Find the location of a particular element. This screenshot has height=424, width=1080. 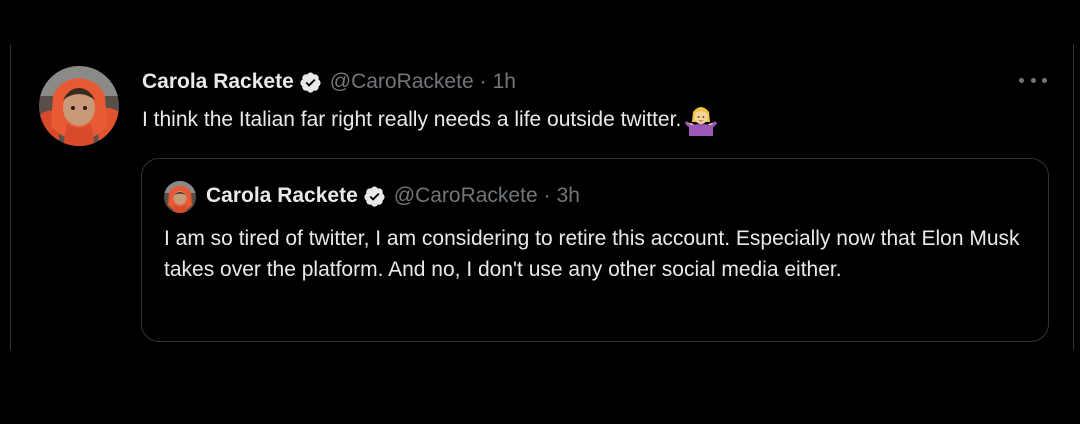

quoted-author-avatar is located at coordinates (180, 197).